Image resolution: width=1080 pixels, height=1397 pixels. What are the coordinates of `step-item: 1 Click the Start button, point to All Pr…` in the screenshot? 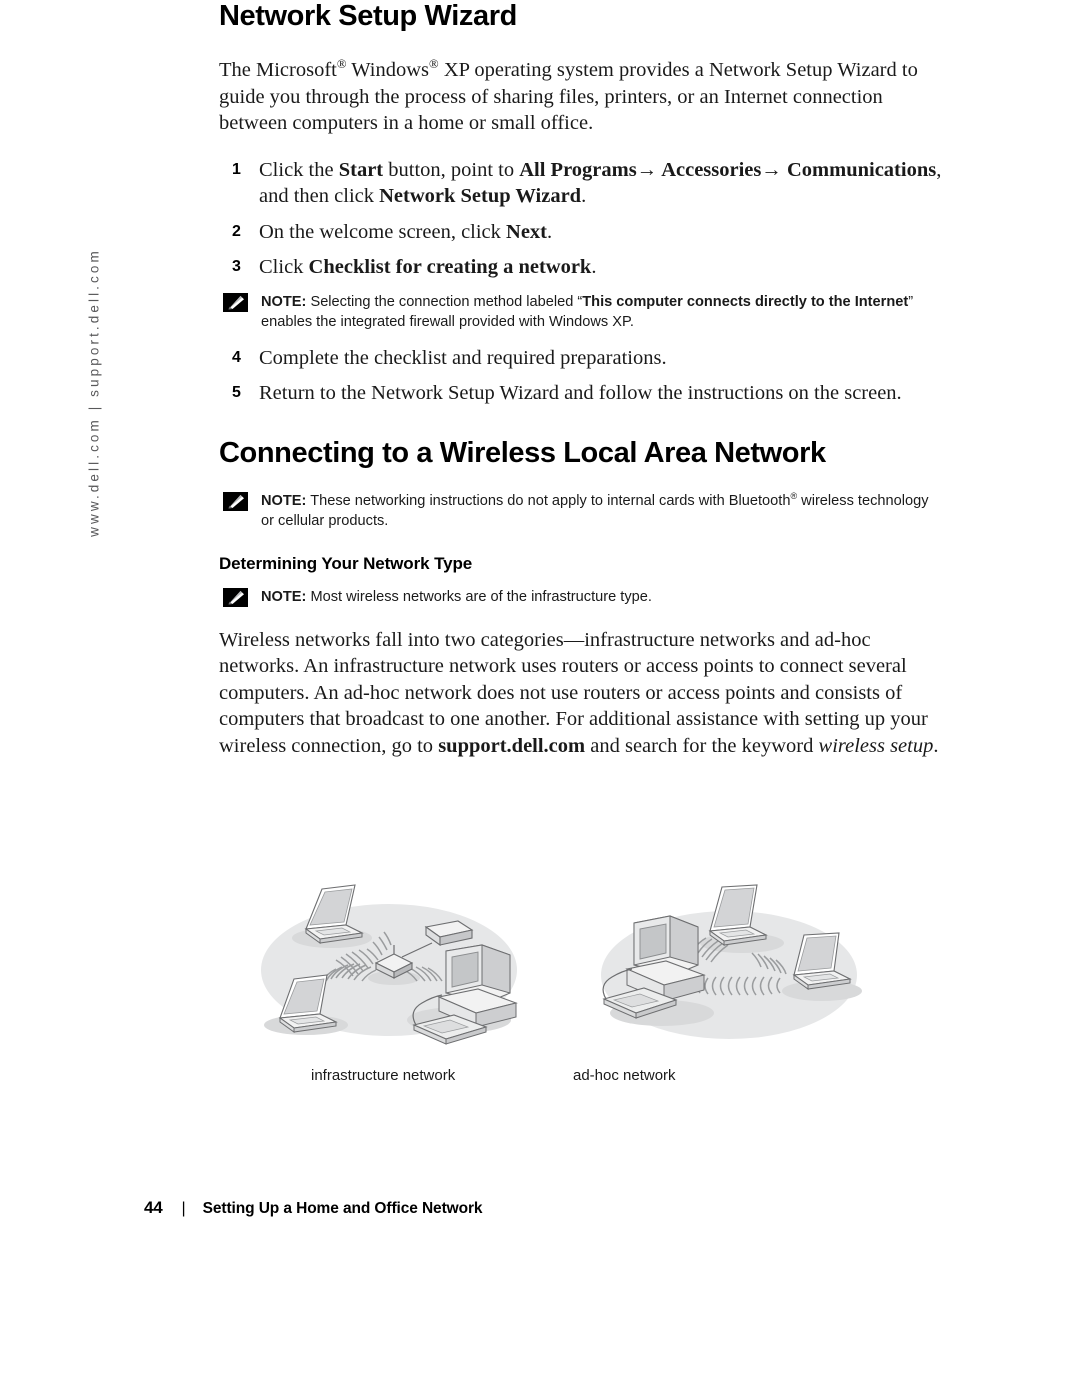 It's located at (581, 183).